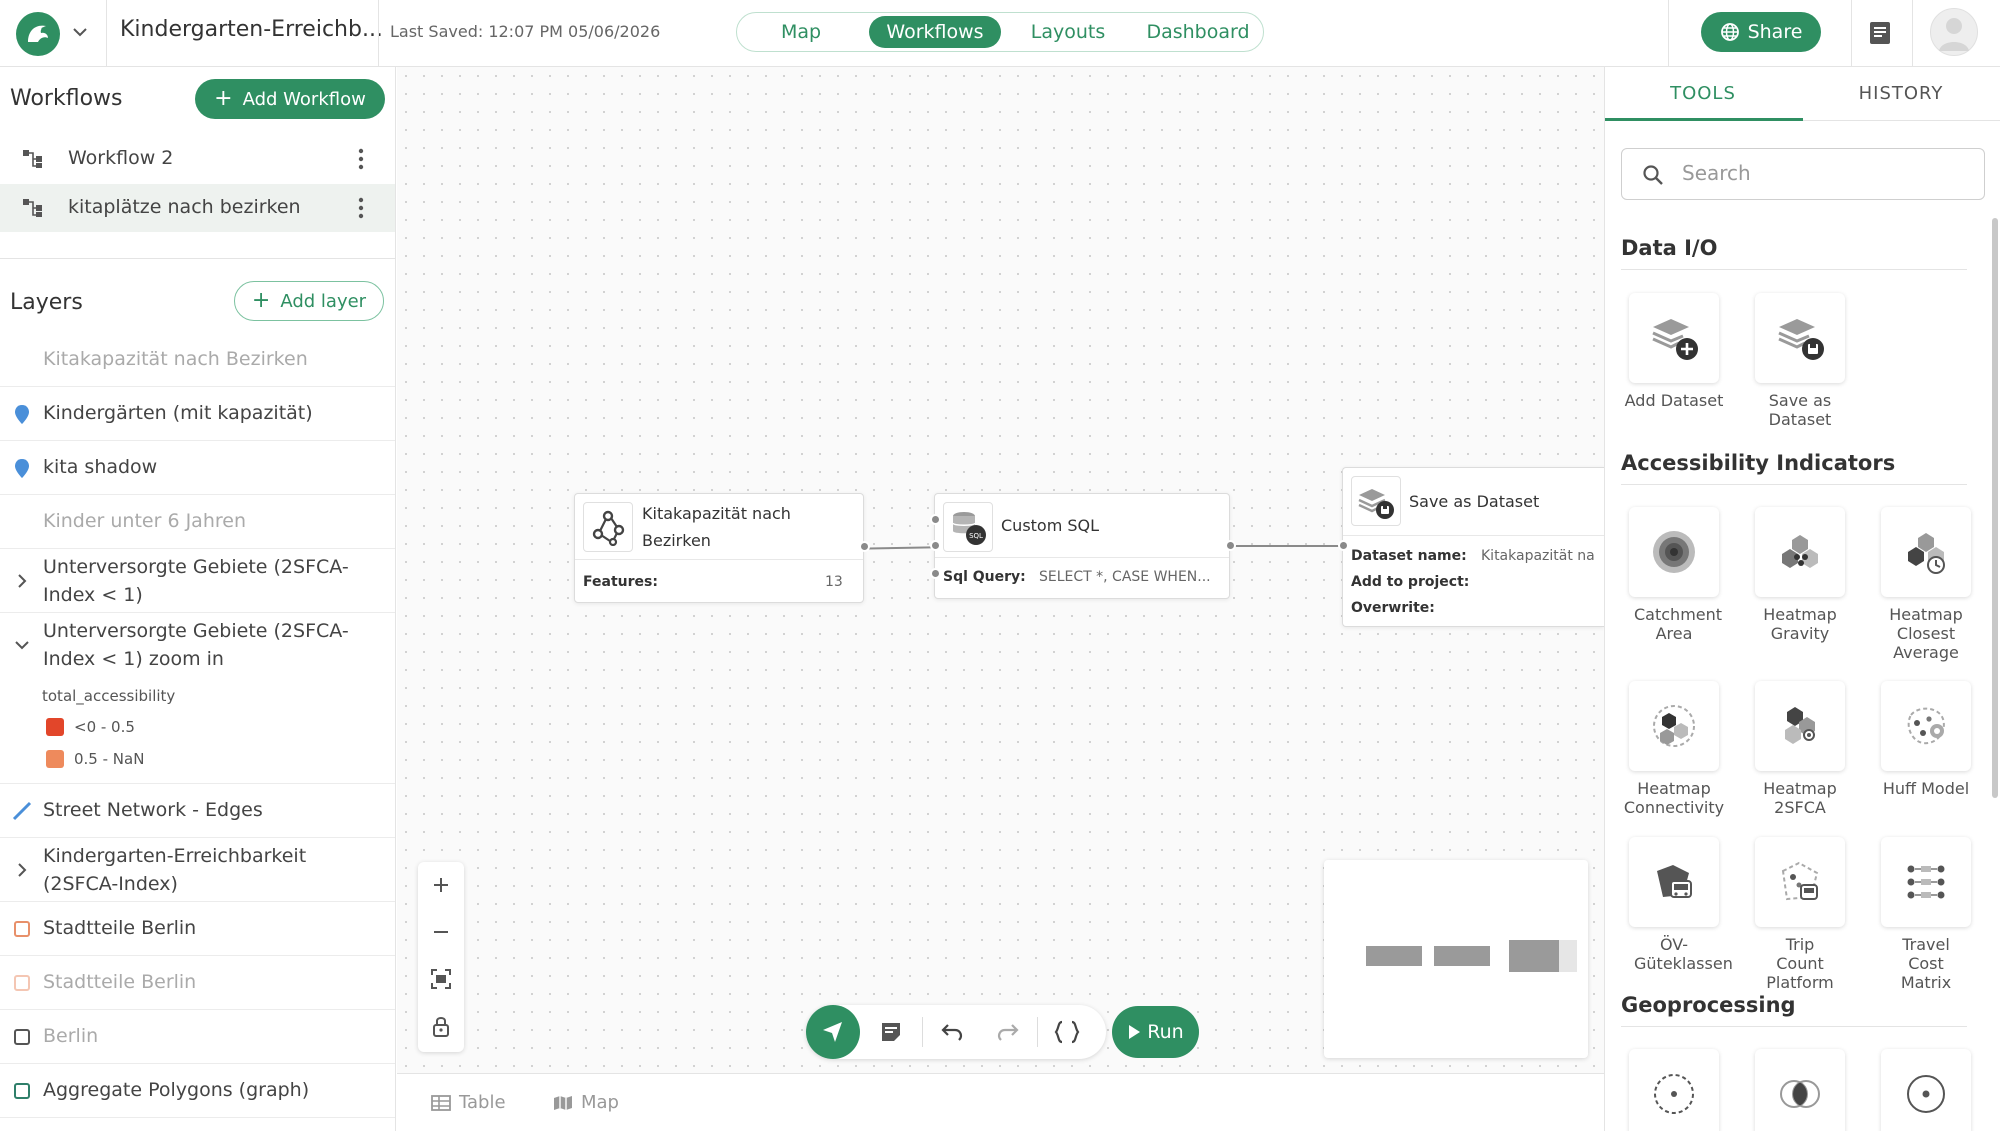  What do you see at coordinates (197, 468) in the screenshot?
I see `layer-item: kita shadow` at bounding box center [197, 468].